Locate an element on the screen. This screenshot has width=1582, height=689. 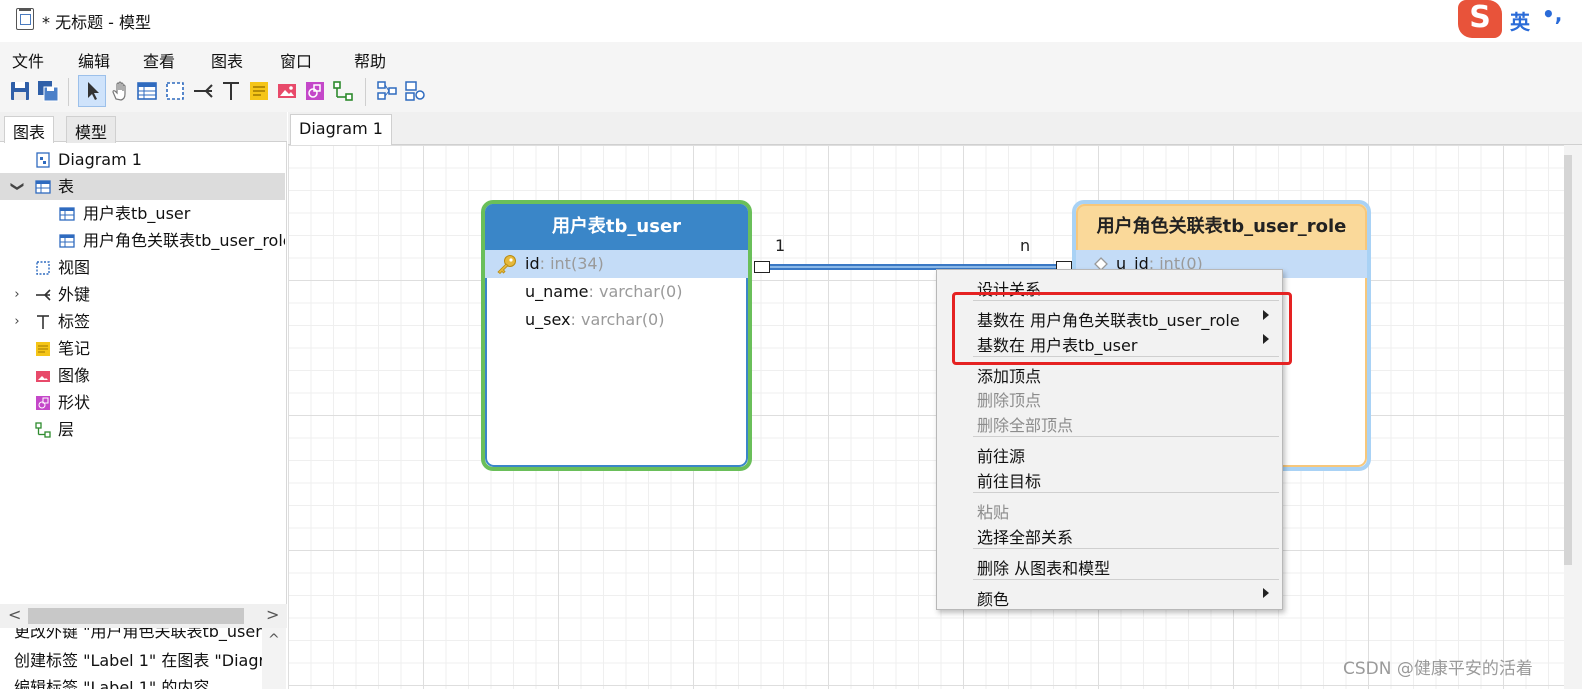
tree-item-images: 图像 is located at coordinates (142, 375).